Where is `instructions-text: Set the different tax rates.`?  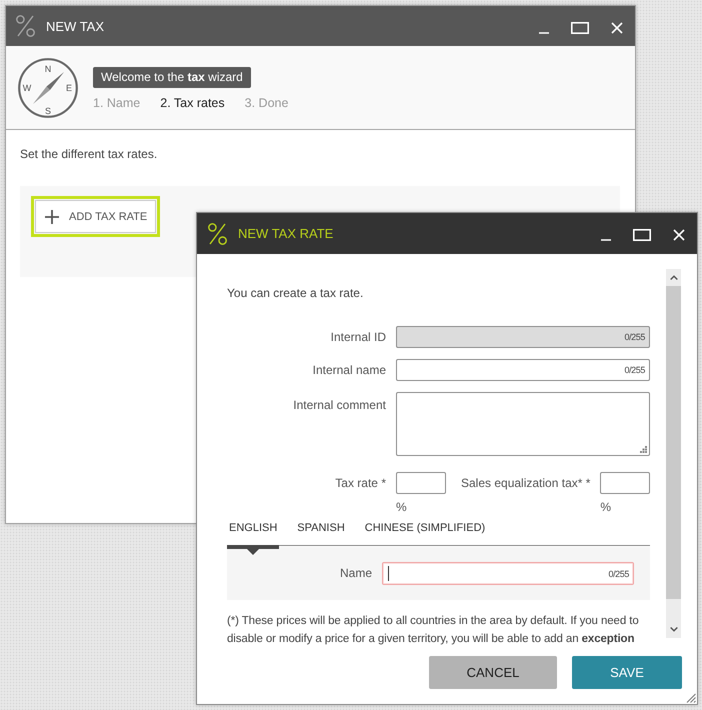
instructions-text: Set the different tax rates. is located at coordinates (89, 154).